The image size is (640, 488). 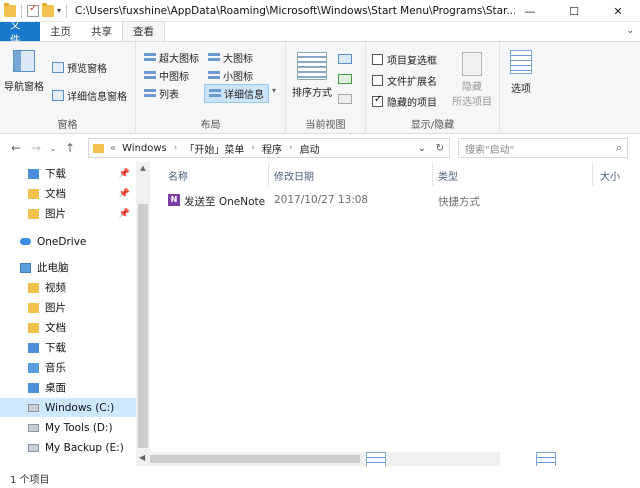 I want to click on nav-item-pictures-quick: 图片 📌, so click(x=68, y=213).